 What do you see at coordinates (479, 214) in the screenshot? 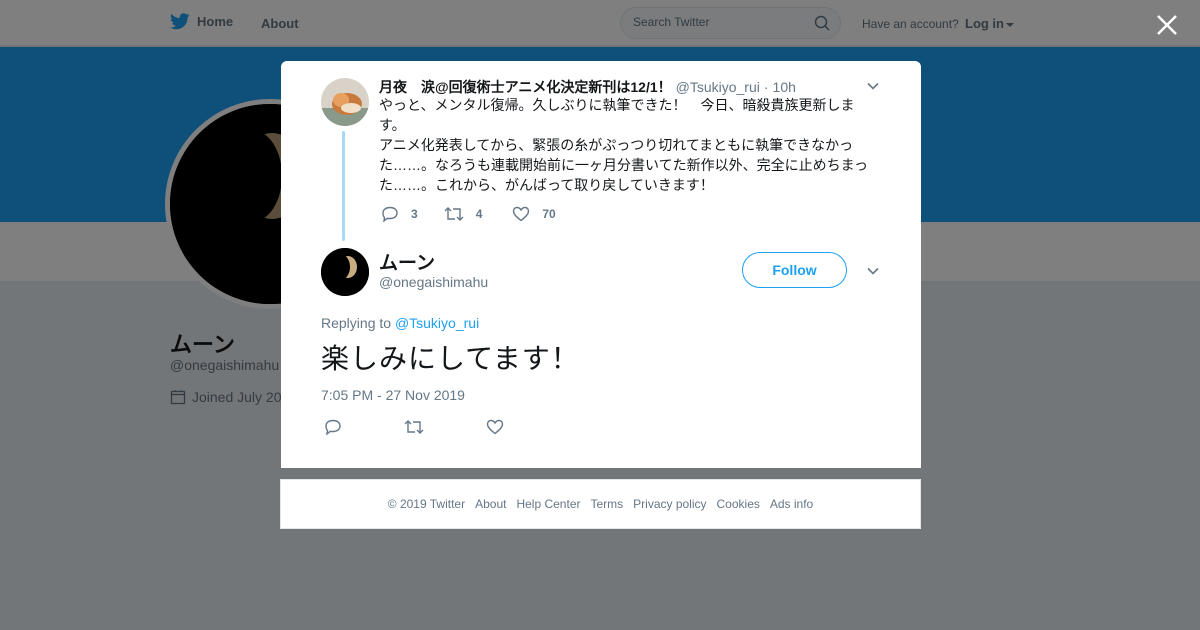
I see `ancestor-retweet-count: 4` at bounding box center [479, 214].